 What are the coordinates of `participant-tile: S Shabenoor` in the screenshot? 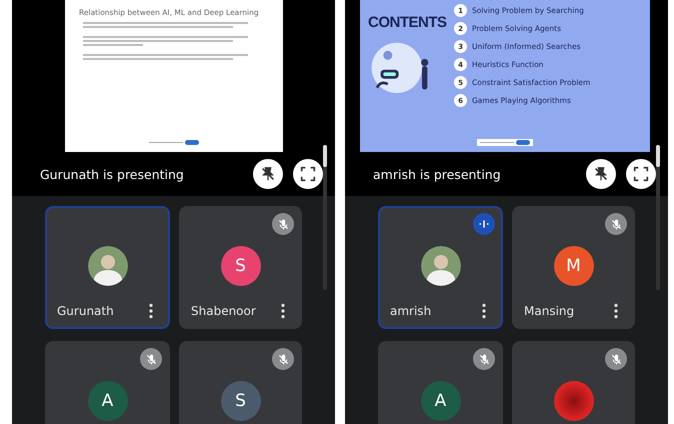 It's located at (240, 267).